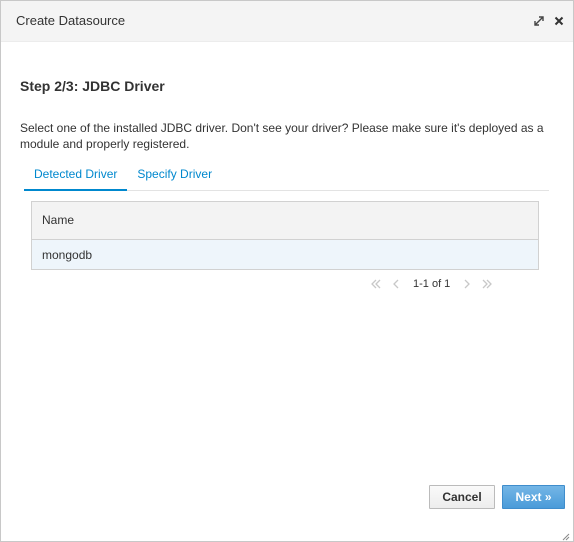 This screenshot has width=574, height=542. I want to click on table-row: mongodb, so click(285, 254).